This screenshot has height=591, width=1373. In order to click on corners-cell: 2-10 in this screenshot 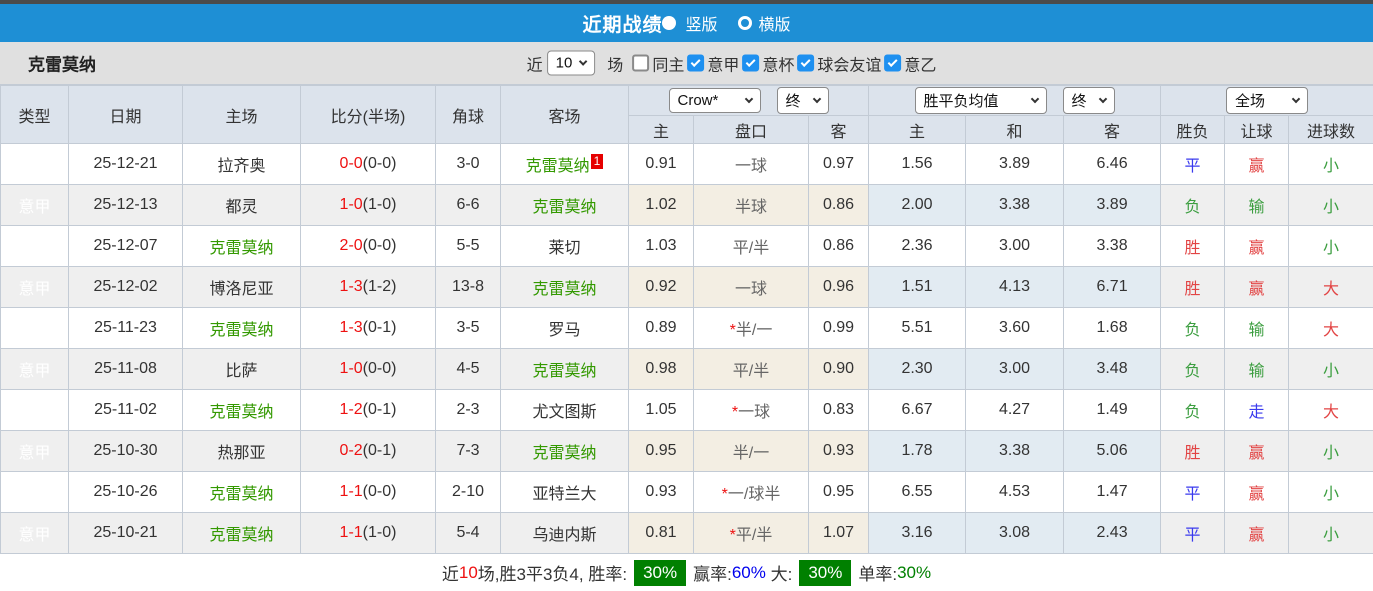, I will do `click(468, 492)`.